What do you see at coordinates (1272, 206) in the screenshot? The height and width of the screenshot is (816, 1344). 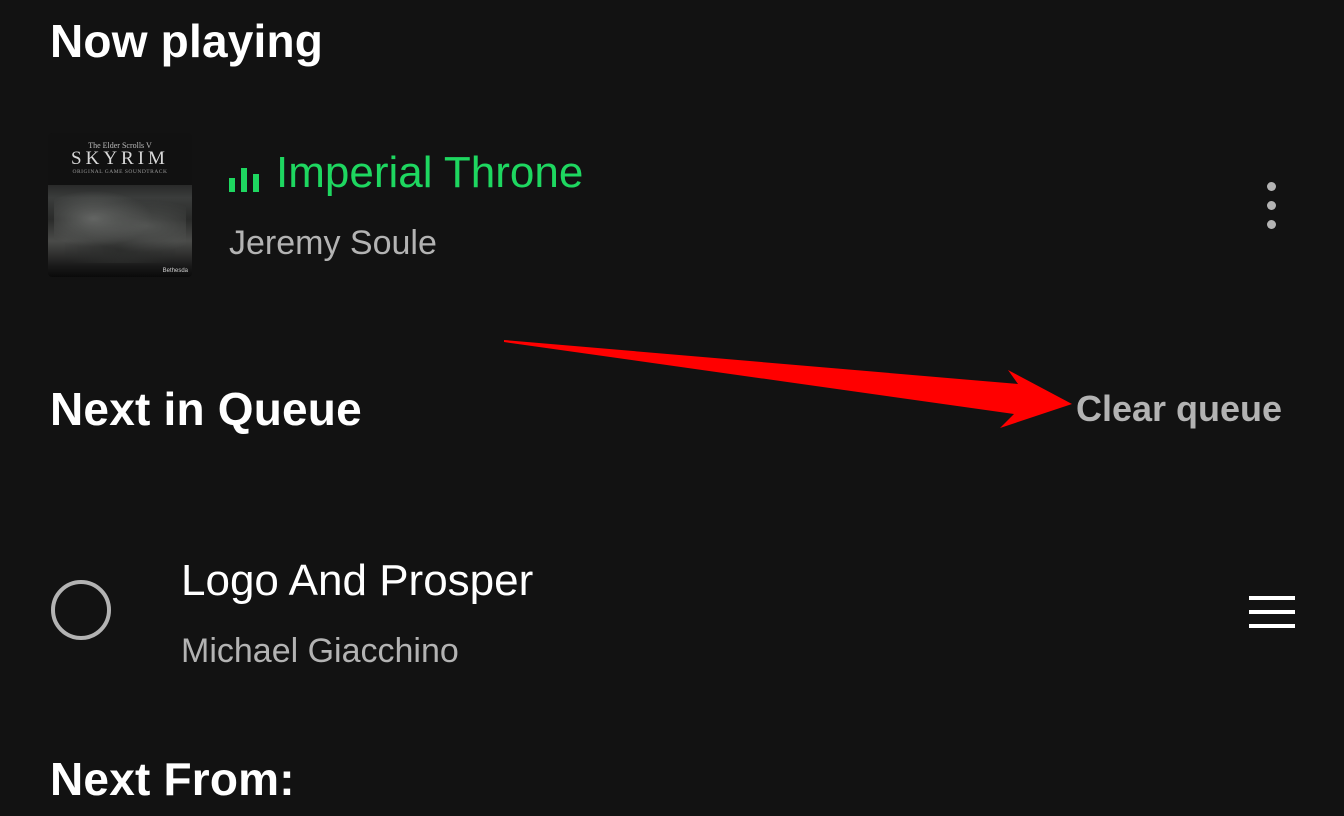 I see `more-vertical-icon` at bounding box center [1272, 206].